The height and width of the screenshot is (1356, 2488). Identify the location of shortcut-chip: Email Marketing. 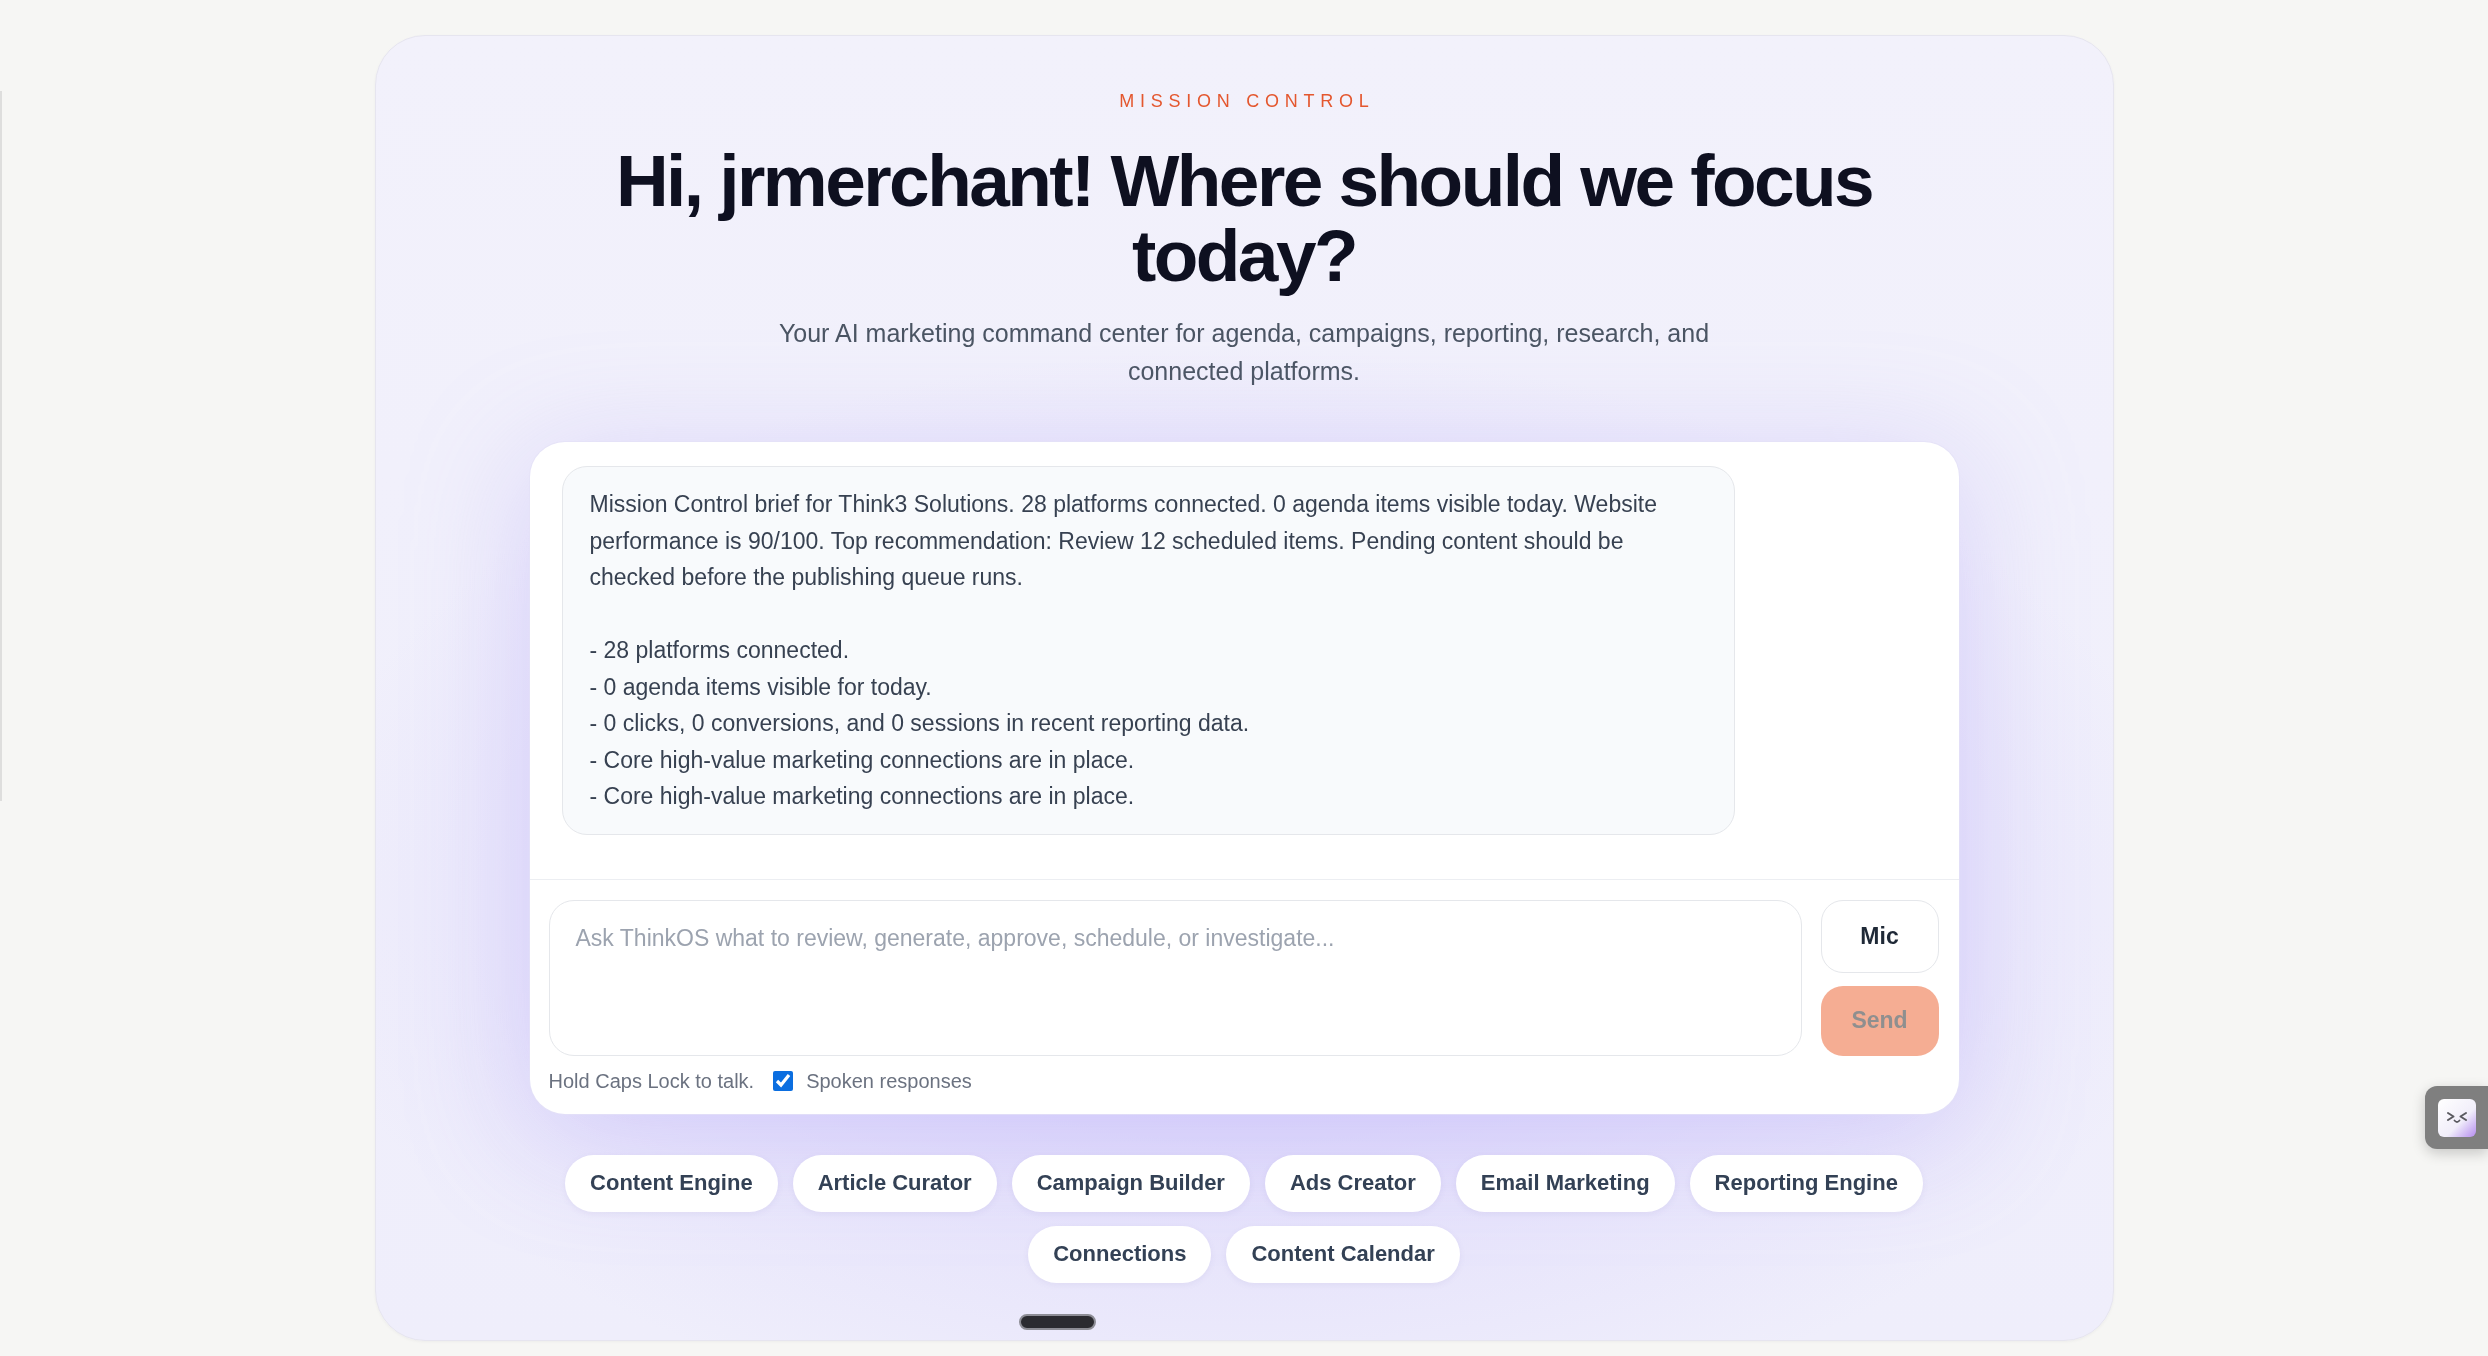
(1565, 1183).